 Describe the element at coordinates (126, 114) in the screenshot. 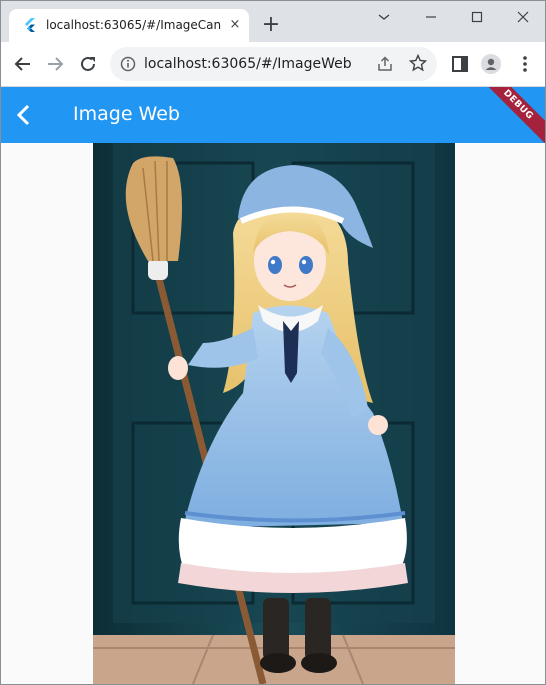

I see `page-title: Image Web` at that location.